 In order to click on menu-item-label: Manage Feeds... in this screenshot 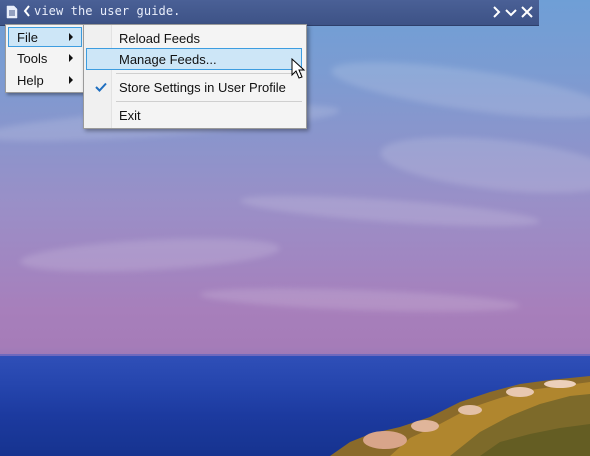, I will do `click(168, 59)`.